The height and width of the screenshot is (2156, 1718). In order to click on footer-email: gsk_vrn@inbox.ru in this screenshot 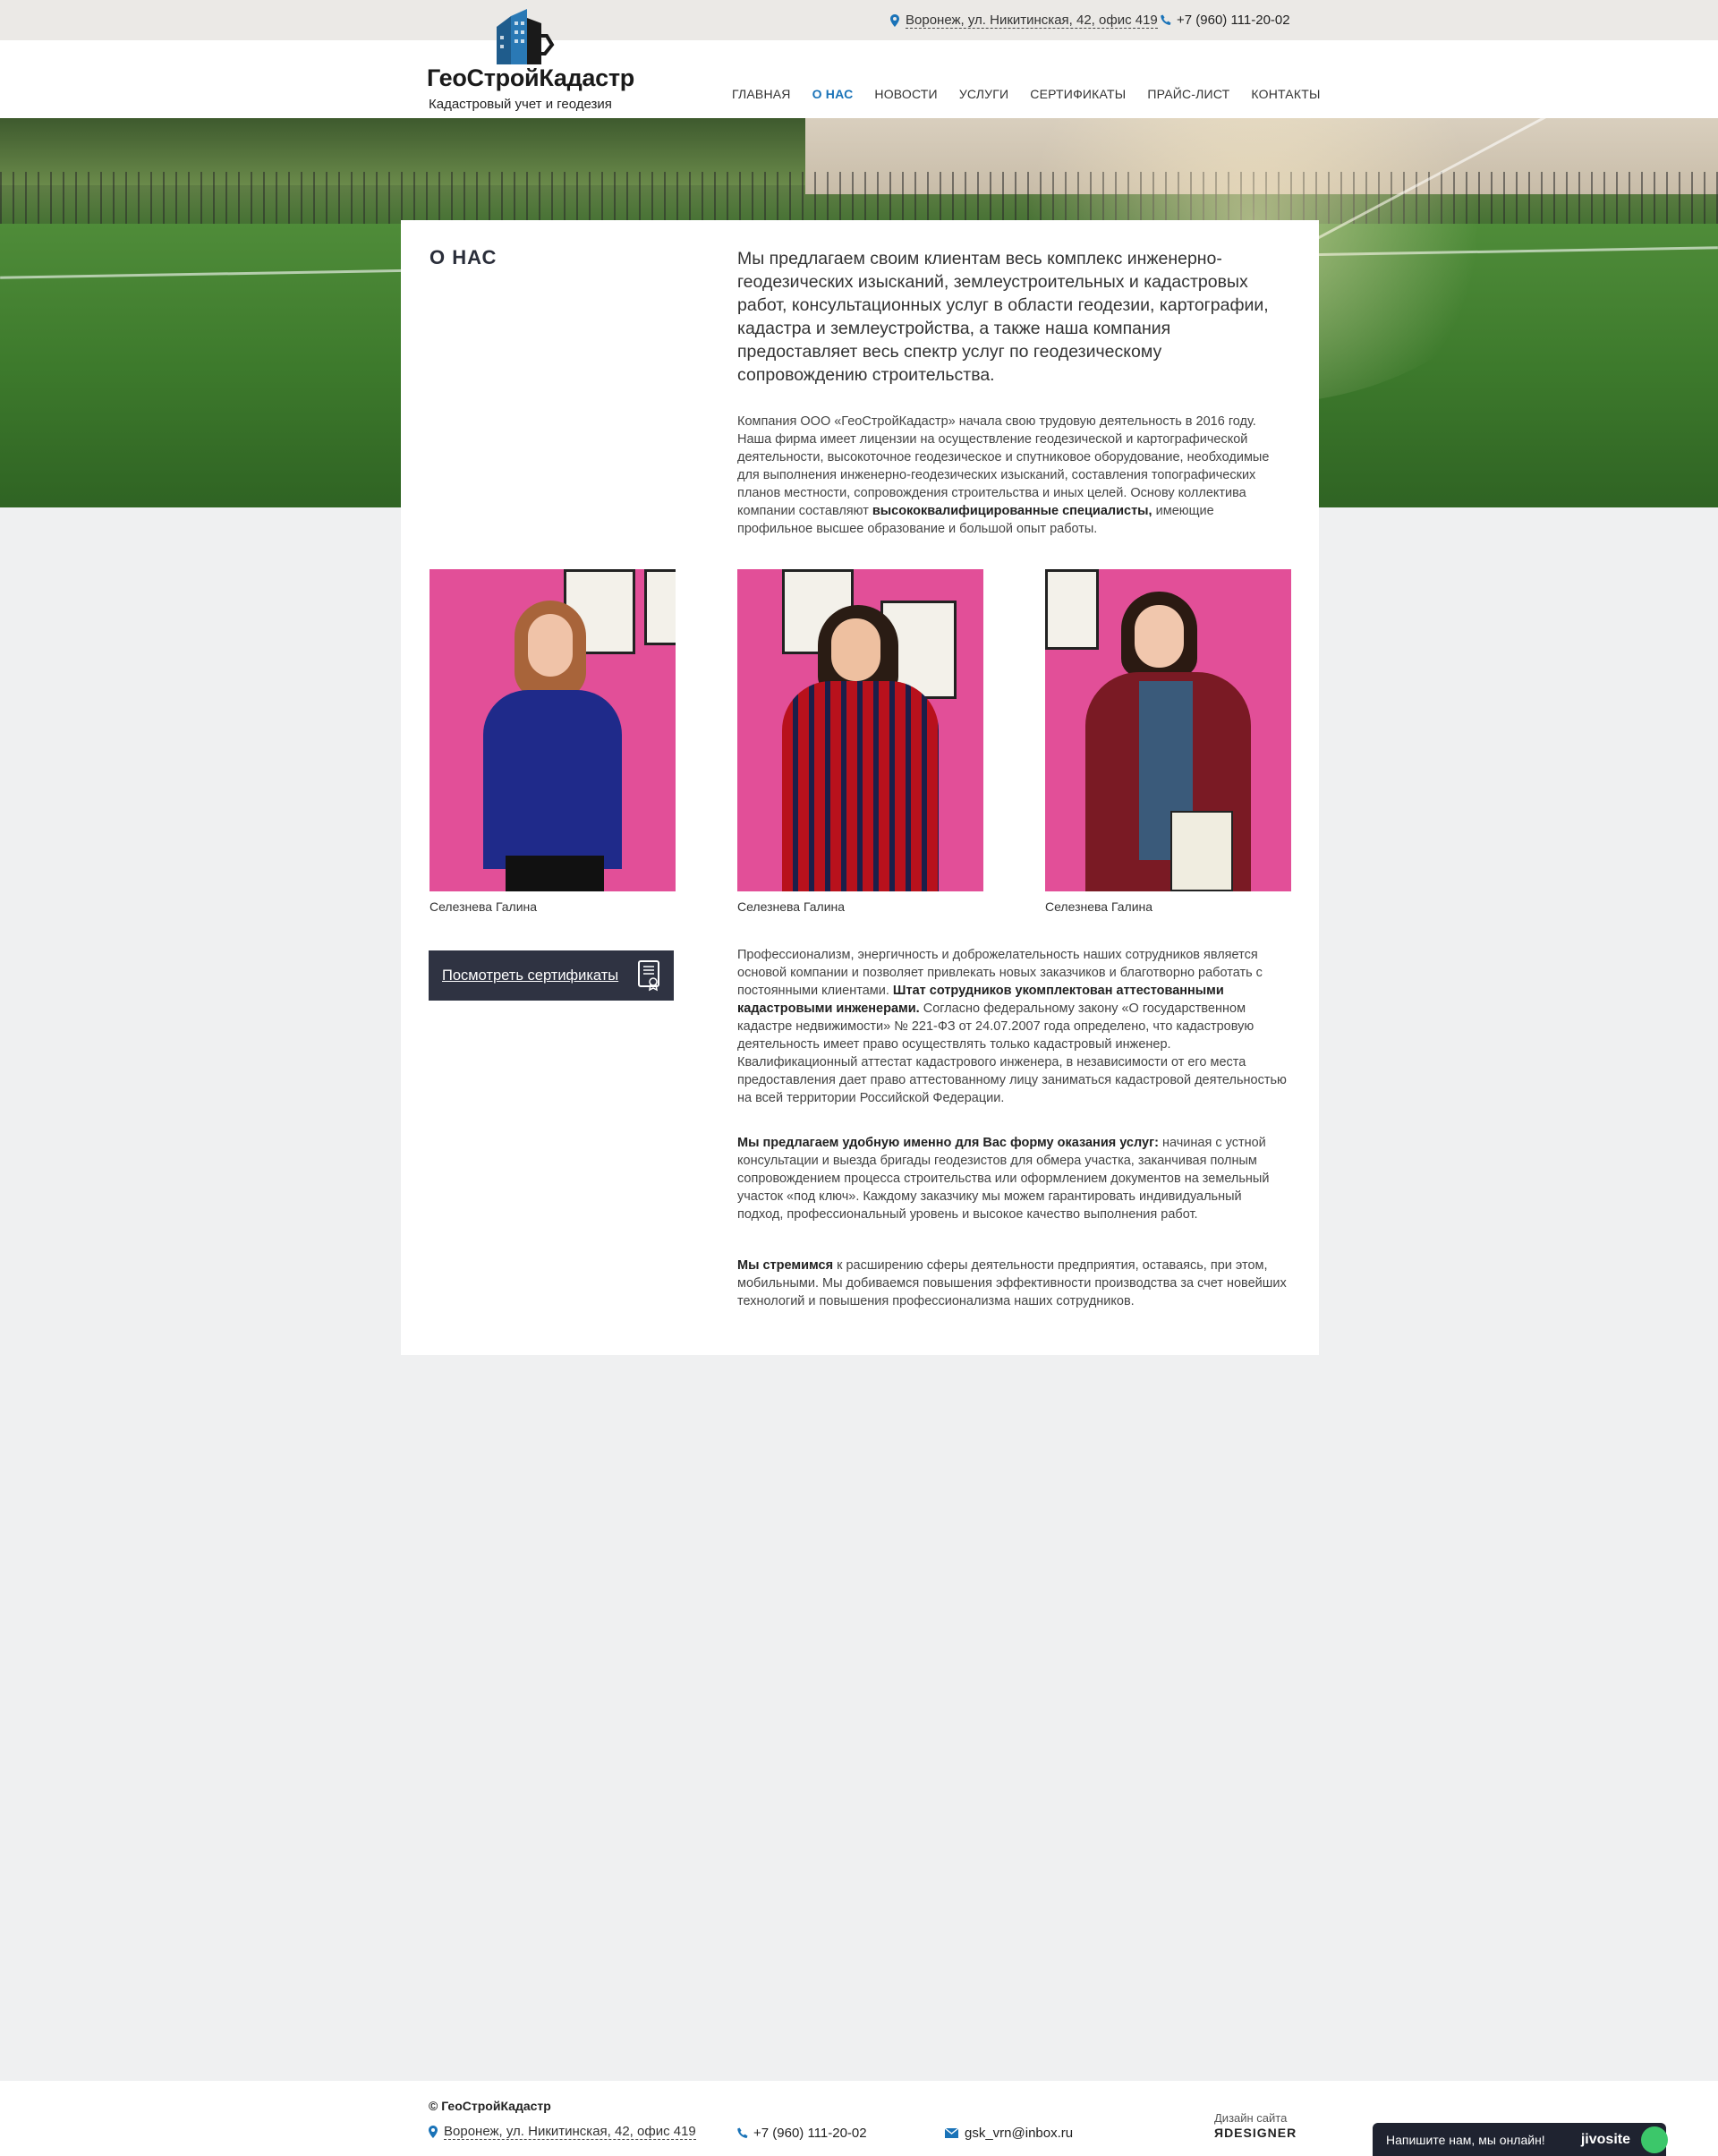, I will do `click(1009, 2133)`.